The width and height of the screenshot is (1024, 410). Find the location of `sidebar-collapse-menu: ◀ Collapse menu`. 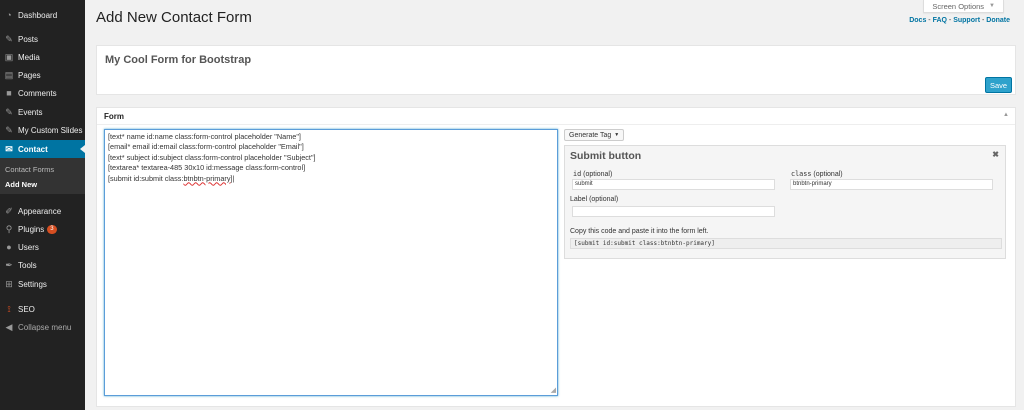

sidebar-collapse-menu: ◀ Collapse menu is located at coordinates (42, 327).